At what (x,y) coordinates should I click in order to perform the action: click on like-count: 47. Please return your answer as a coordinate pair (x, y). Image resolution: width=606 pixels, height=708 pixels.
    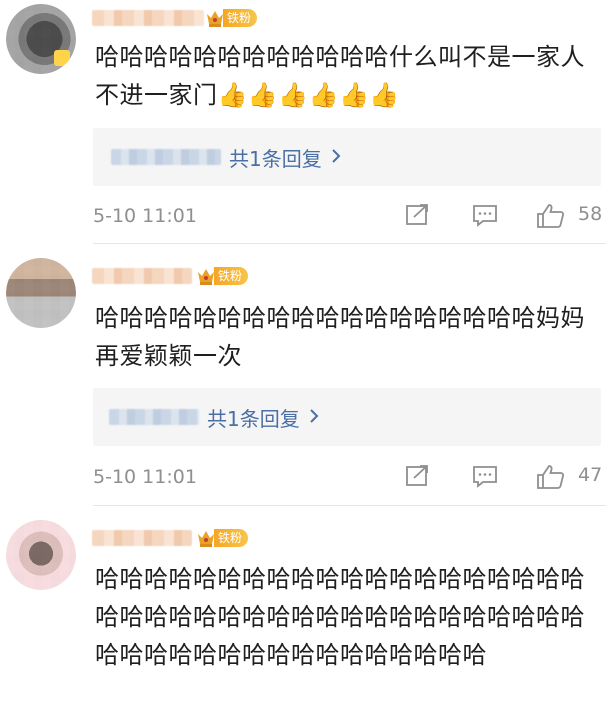
    Looking at the image, I should click on (590, 475).